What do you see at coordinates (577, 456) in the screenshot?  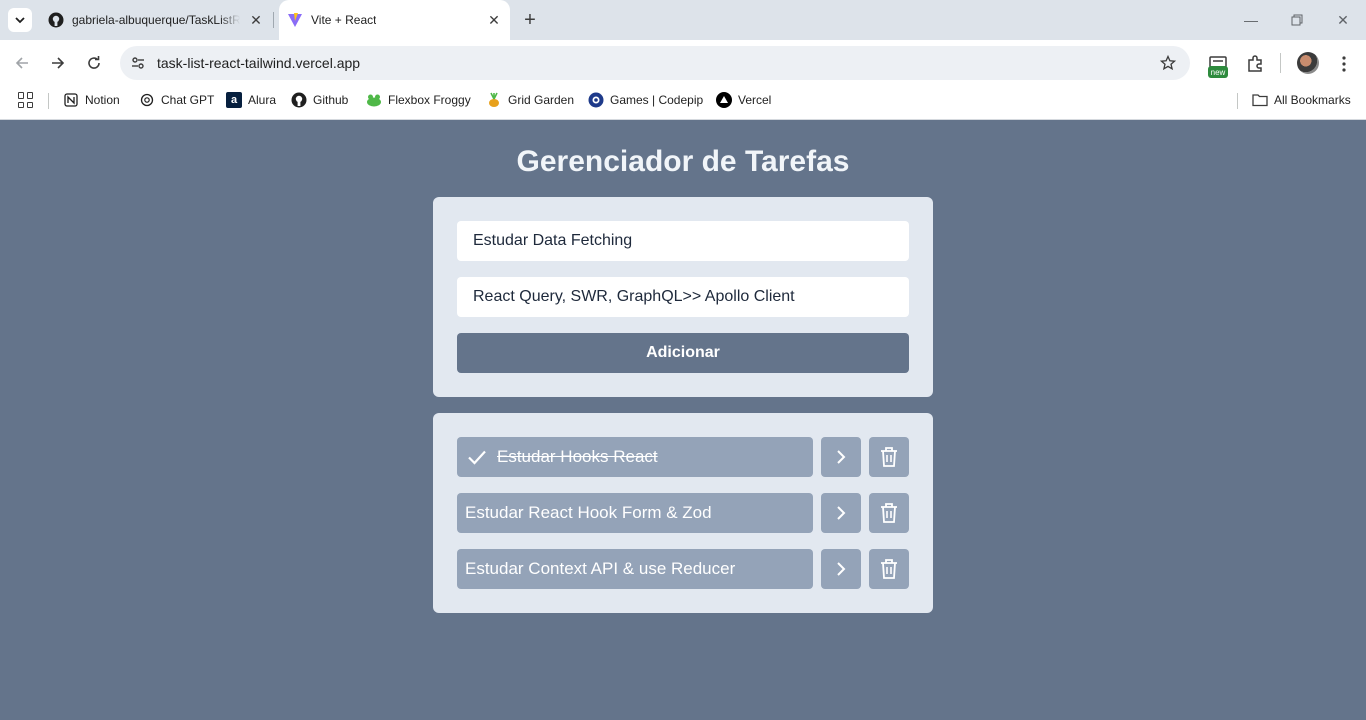 I see `task-title: Estudar Hooks React` at bounding box center [577, 456].